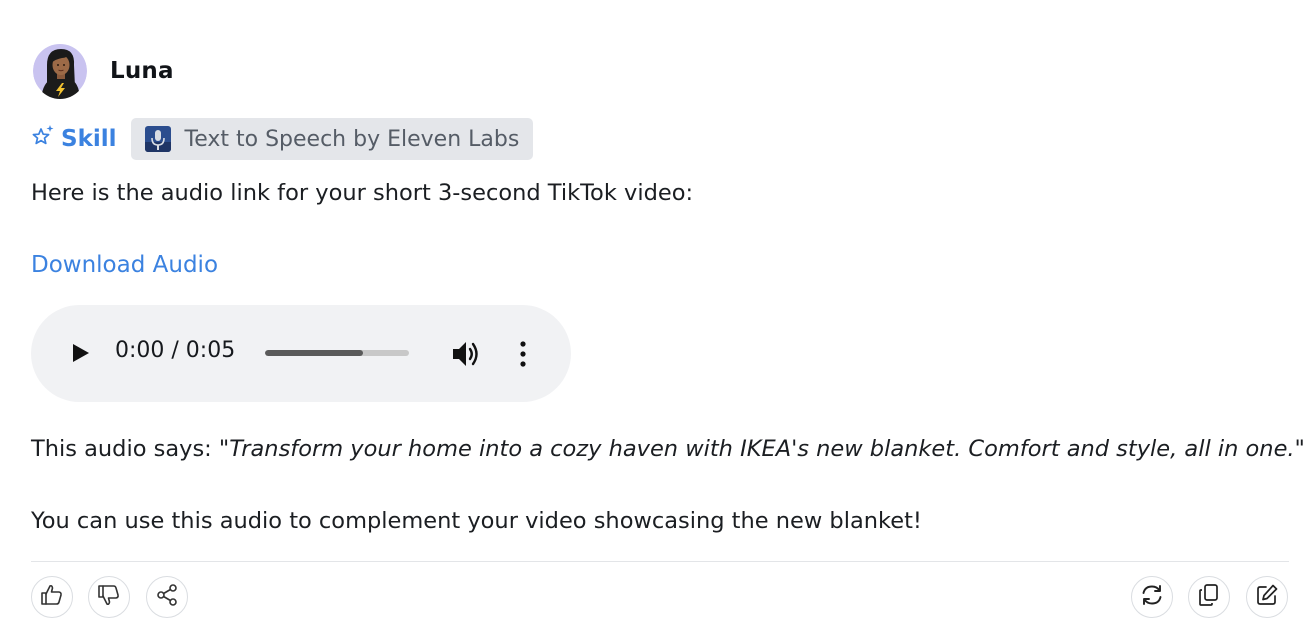 Image resolution: width=1304 pixels, height=640 pixels. I want to click on edit-button, so click(1267, 597).